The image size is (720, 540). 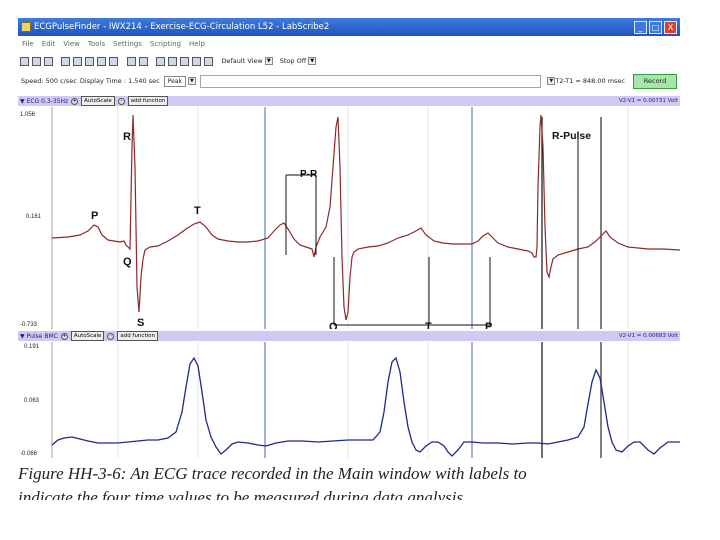 What do you see at coordinates (89, 61) in the screenshot?
I see `copy-icon` at bounding box center [89, 61].